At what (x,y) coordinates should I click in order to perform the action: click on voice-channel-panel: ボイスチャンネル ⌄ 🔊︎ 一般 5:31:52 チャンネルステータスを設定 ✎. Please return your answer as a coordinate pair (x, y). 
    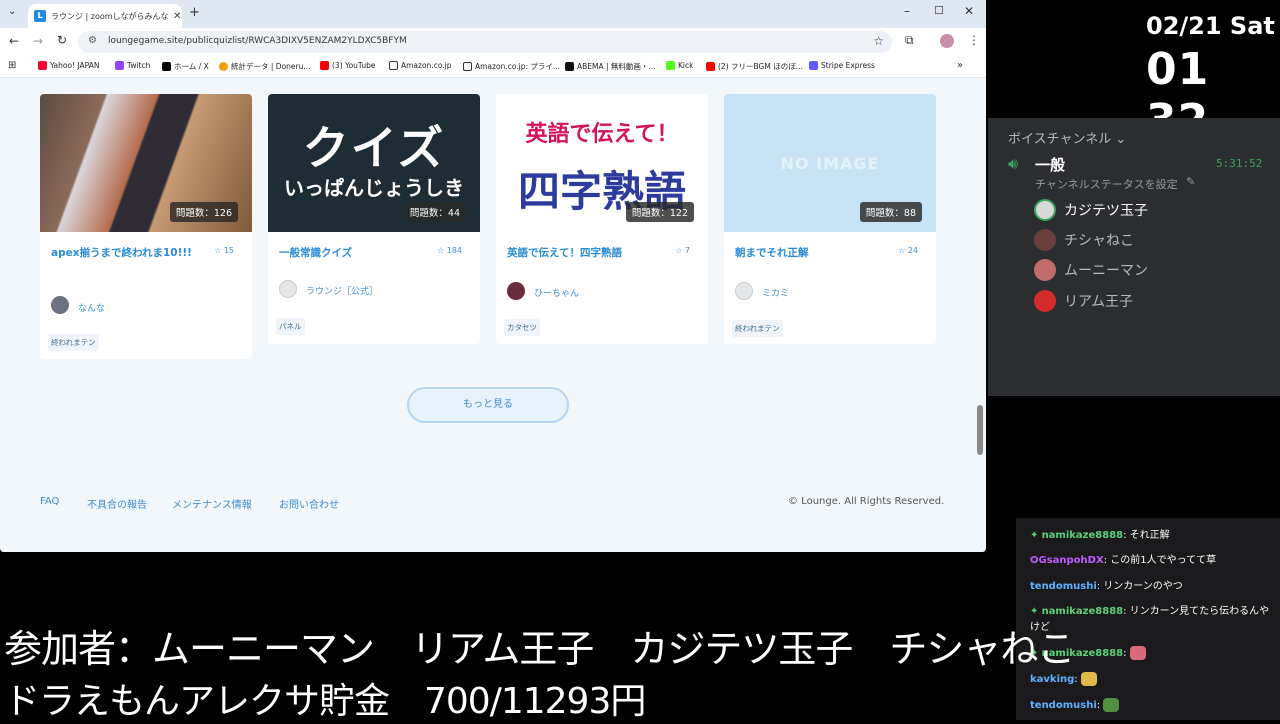
    Looking at the image, I should click on (1134, 257).